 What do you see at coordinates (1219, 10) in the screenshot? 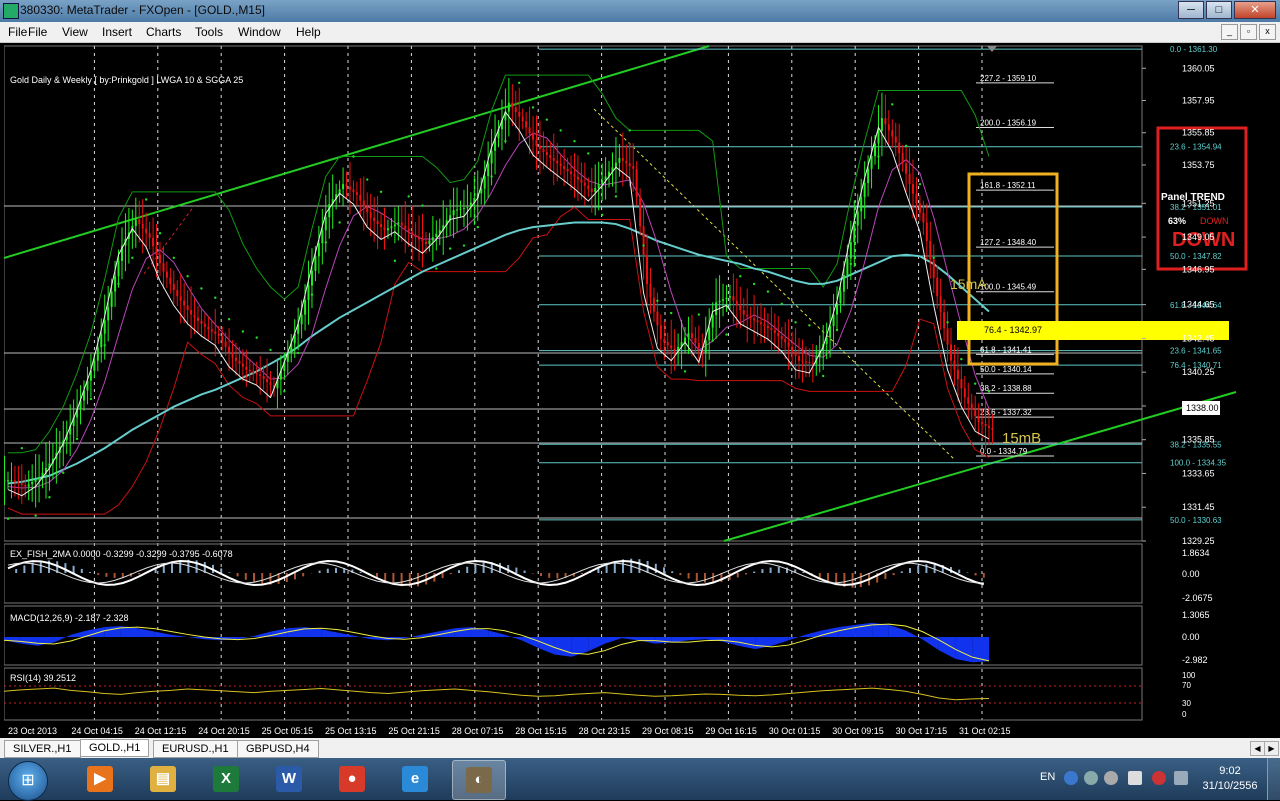
I see `maximize-button: □` at bounding box center [1219, 10].